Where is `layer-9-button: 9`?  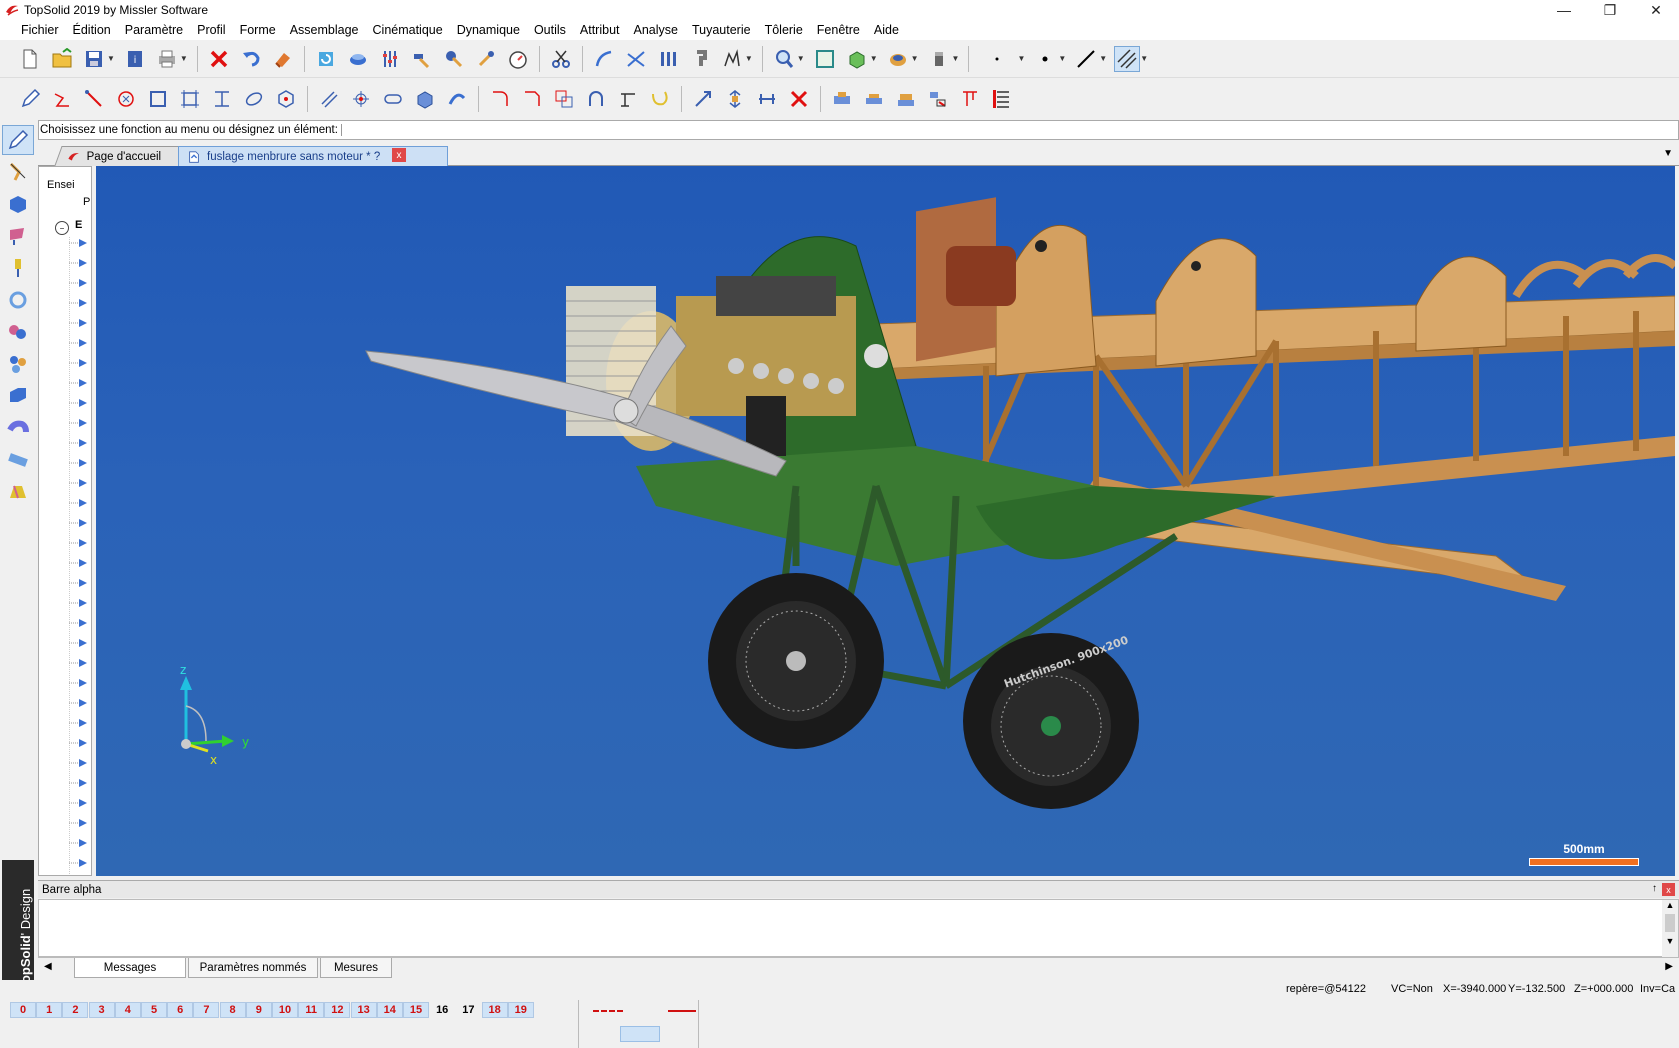 layer-9-button: 9 is located at coordinates (258, 1010).